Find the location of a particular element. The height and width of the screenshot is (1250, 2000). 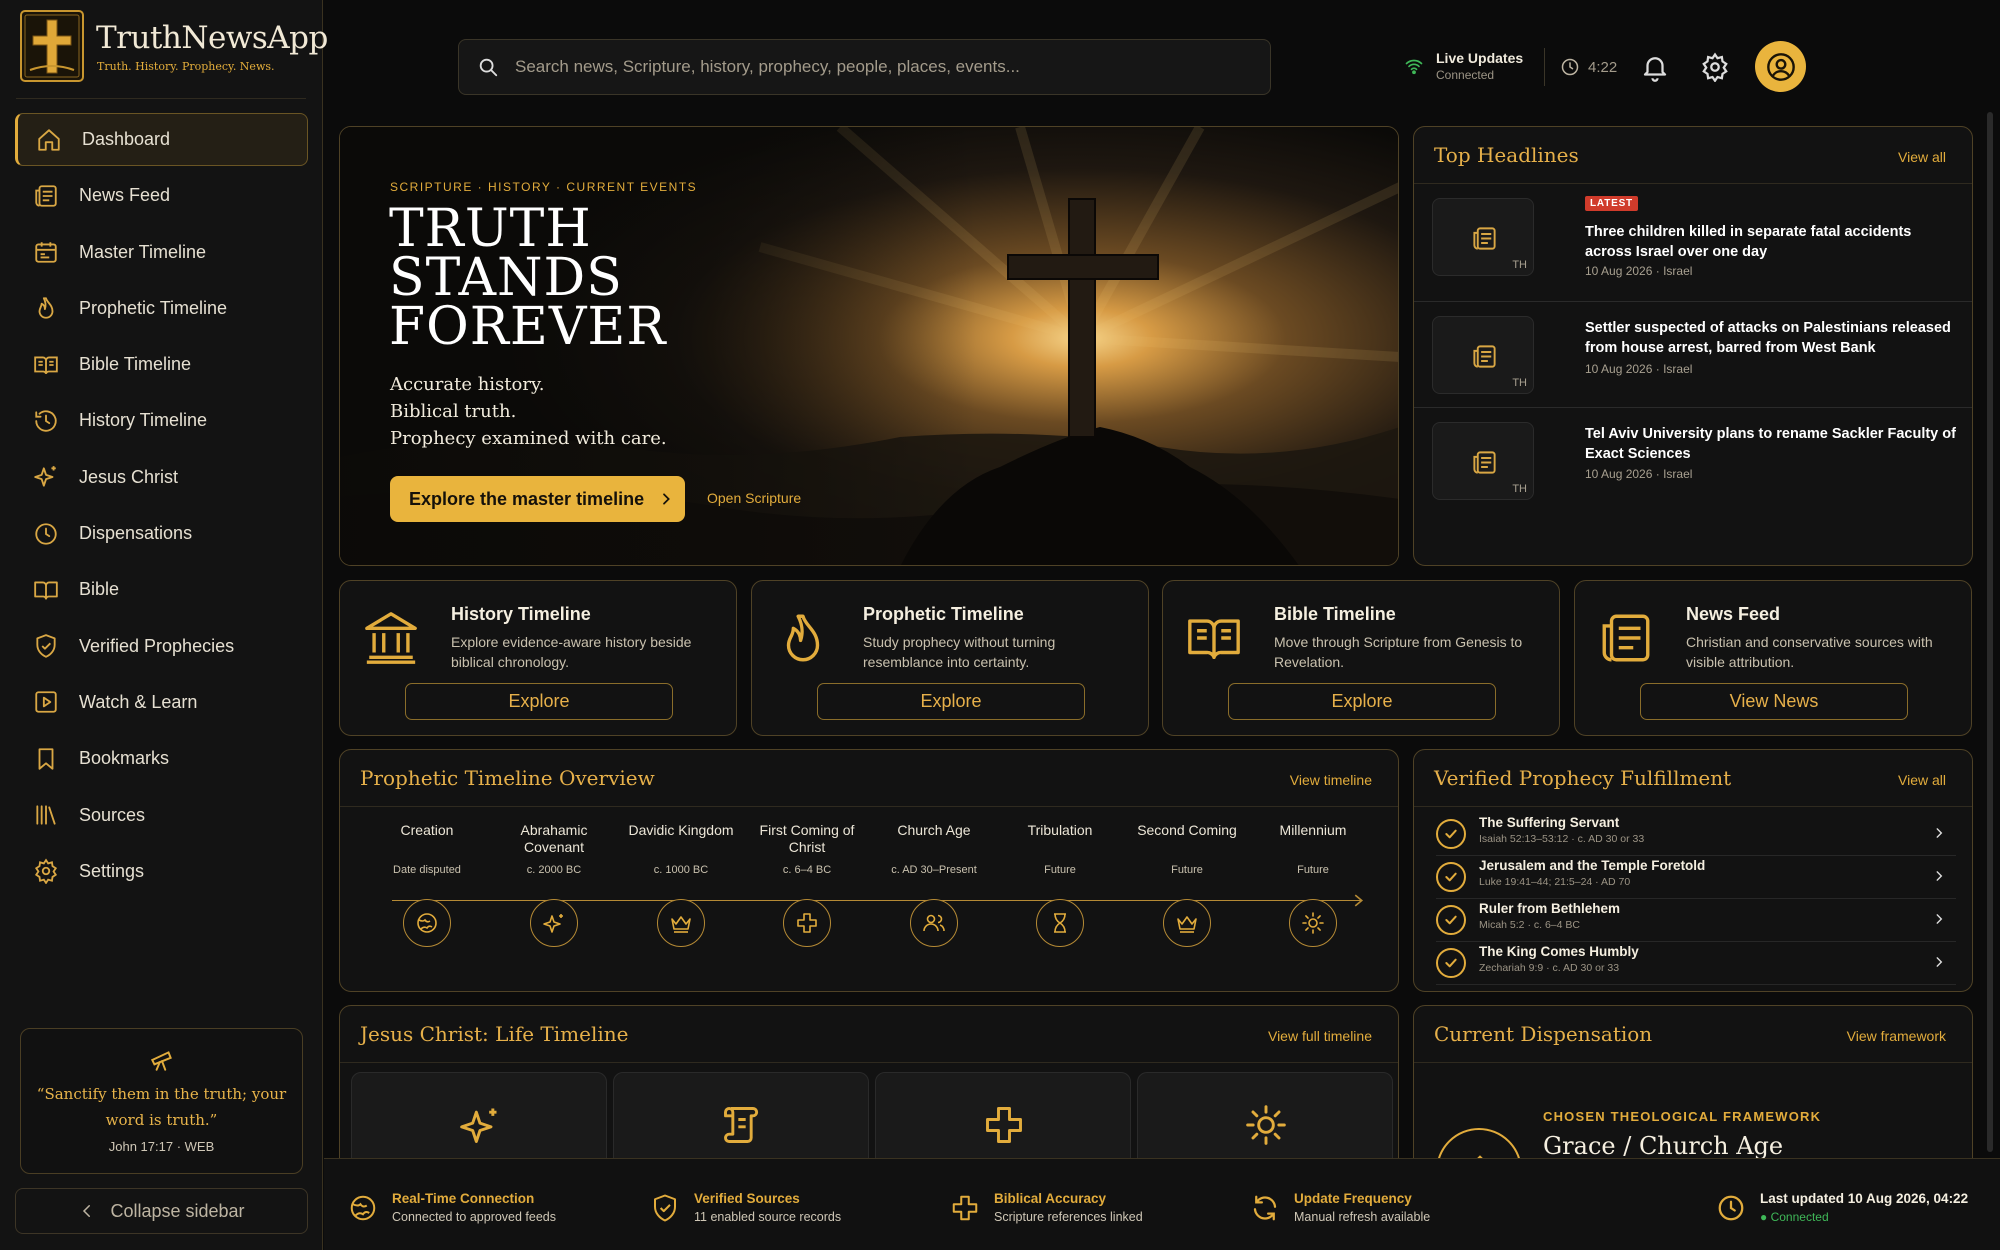

sidebar-item-sources: Sources is located at coordinates (161, 815).